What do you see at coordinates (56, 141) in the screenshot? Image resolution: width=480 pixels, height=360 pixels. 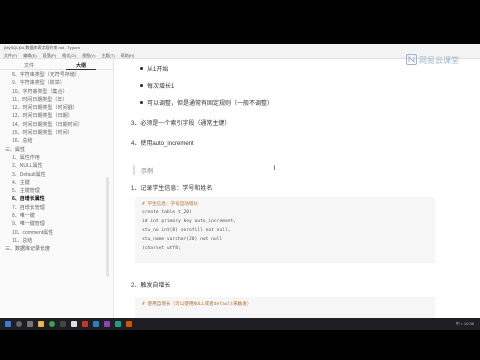 I see `outline-item: 16、总结` at bounding box center [56, 141].